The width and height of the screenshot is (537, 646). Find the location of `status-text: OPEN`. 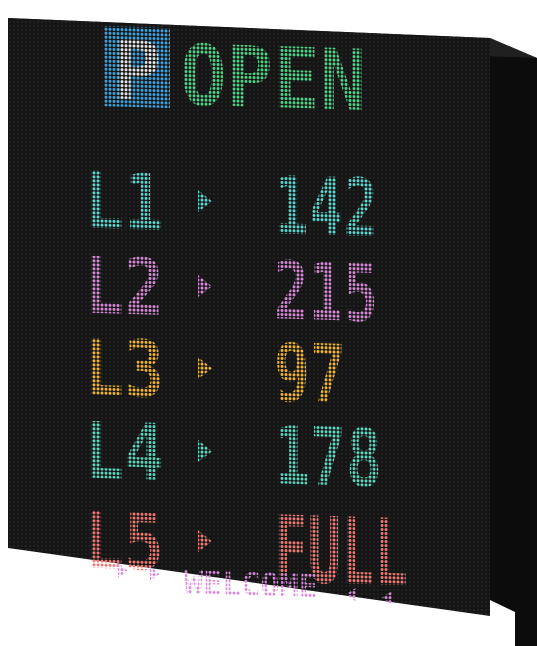

status-text: OPEN is located at coordinates (273, 78).